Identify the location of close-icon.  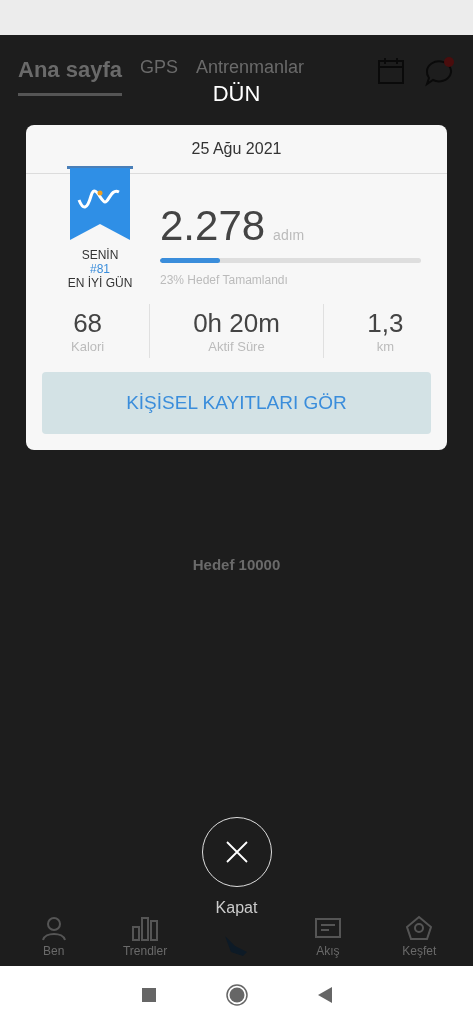
(236, 852).